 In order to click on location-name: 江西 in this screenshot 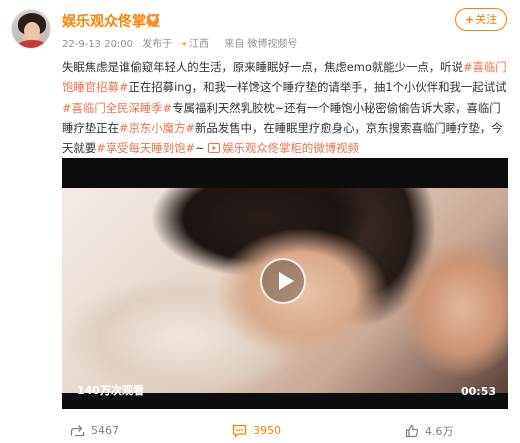, I will do `click(199, 44)`.